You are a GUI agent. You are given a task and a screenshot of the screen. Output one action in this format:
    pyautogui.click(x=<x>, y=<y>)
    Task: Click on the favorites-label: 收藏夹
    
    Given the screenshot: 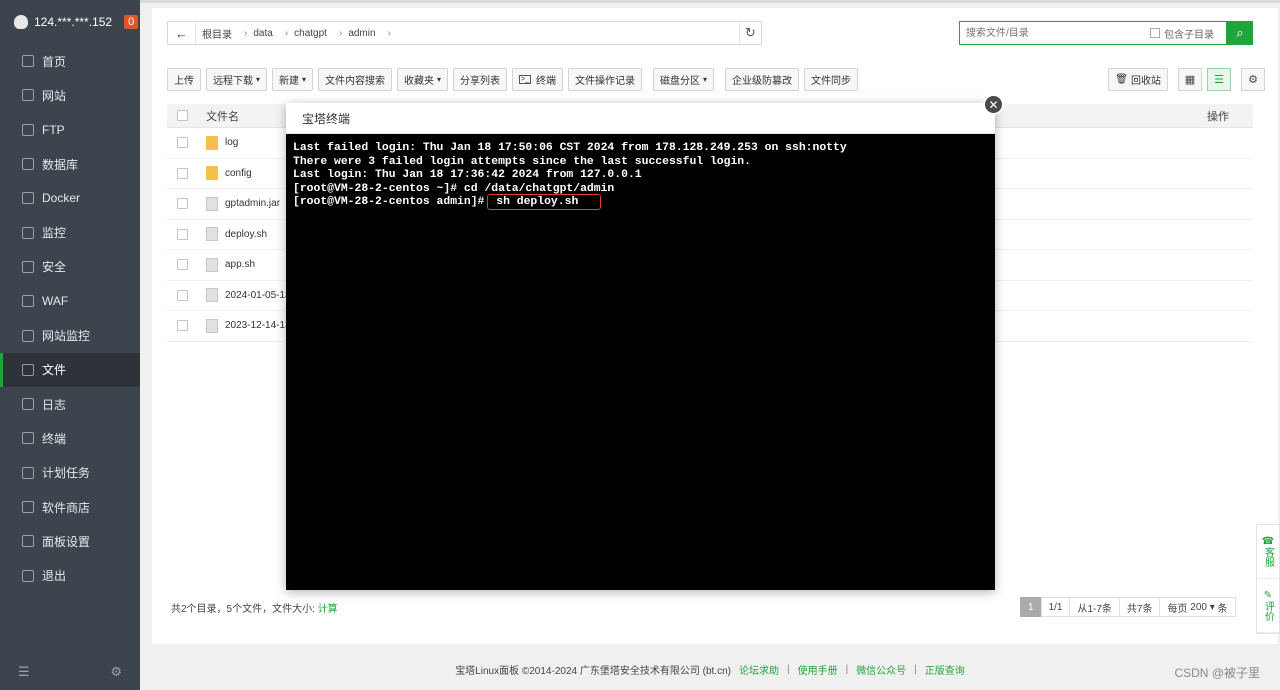 What is the action you would take?
    pyautogui.click(x=419, y=81)
    